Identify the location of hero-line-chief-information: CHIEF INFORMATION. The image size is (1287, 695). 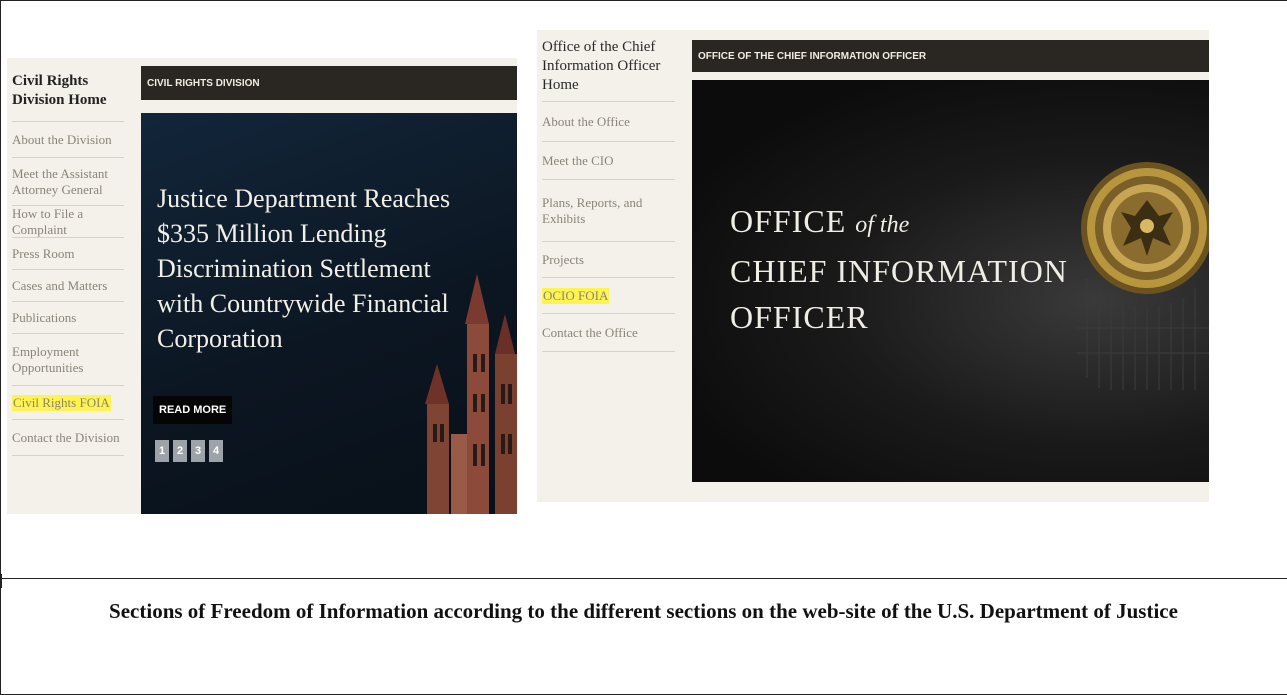
(899, 271).